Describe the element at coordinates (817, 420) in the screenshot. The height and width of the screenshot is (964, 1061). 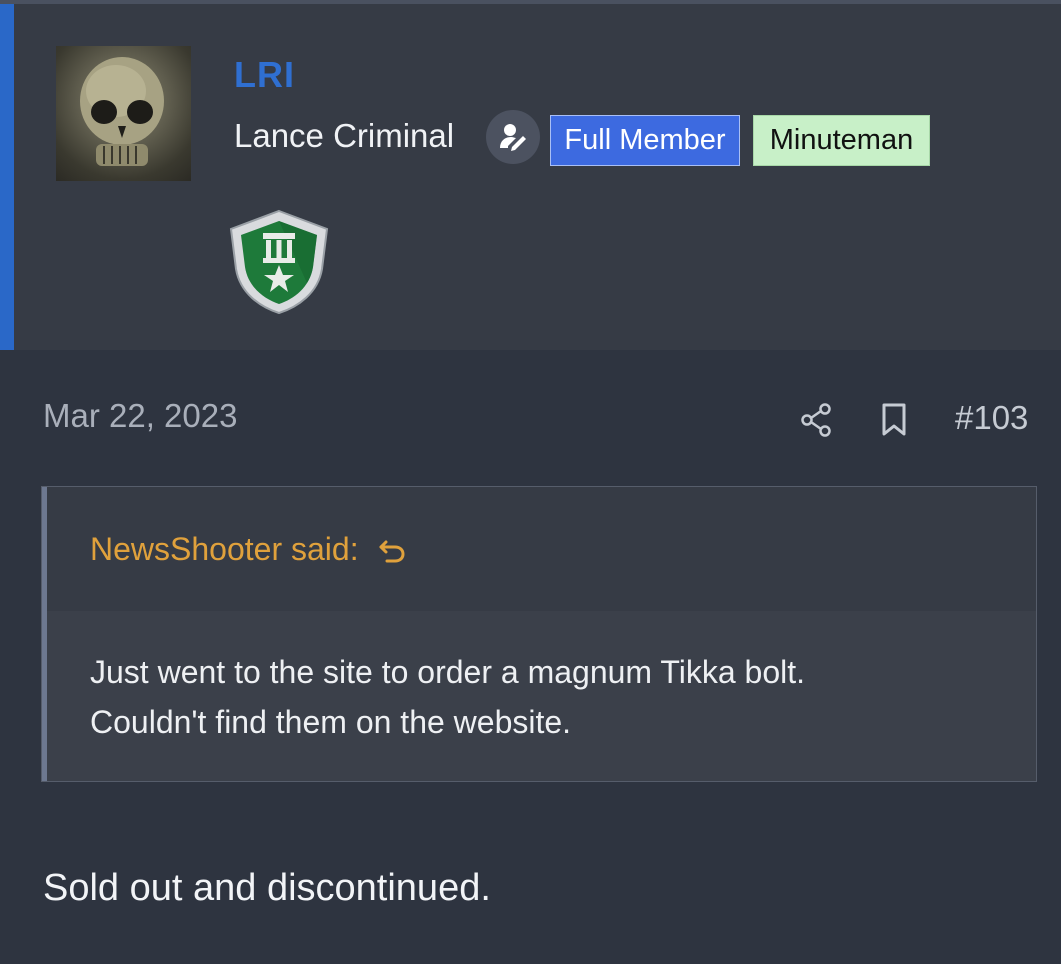
I see `share-icon` at that location.